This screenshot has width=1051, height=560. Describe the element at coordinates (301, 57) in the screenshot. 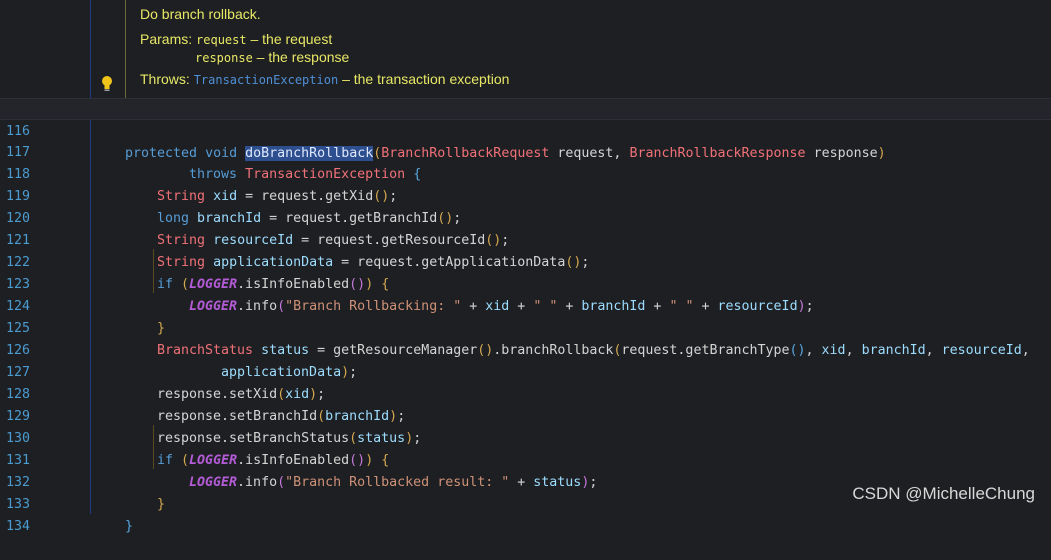

I see `param-response-desc: – the response` at that location.